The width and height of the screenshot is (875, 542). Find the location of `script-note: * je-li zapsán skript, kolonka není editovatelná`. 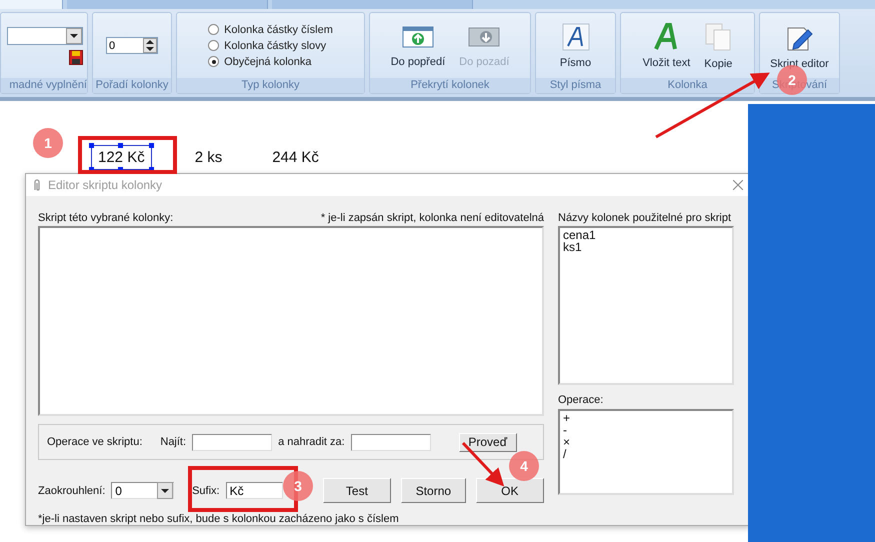

script-note: * je-li zapsán skript, kolonka není editovatelná is located at coordinates (432, 218).